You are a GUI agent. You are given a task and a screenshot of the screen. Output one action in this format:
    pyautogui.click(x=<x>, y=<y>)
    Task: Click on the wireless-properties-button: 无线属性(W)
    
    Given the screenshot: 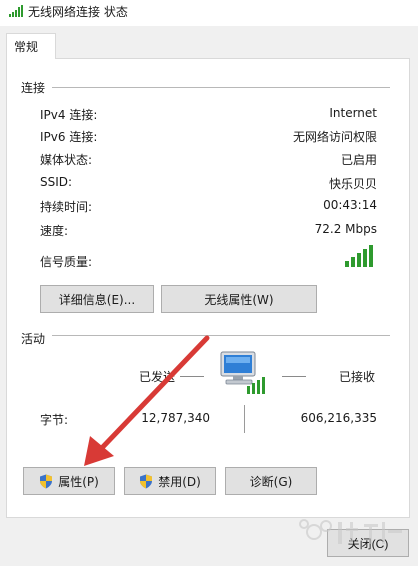 What is the action you would take?
    pyautogui.click(x=239, y=299)
    